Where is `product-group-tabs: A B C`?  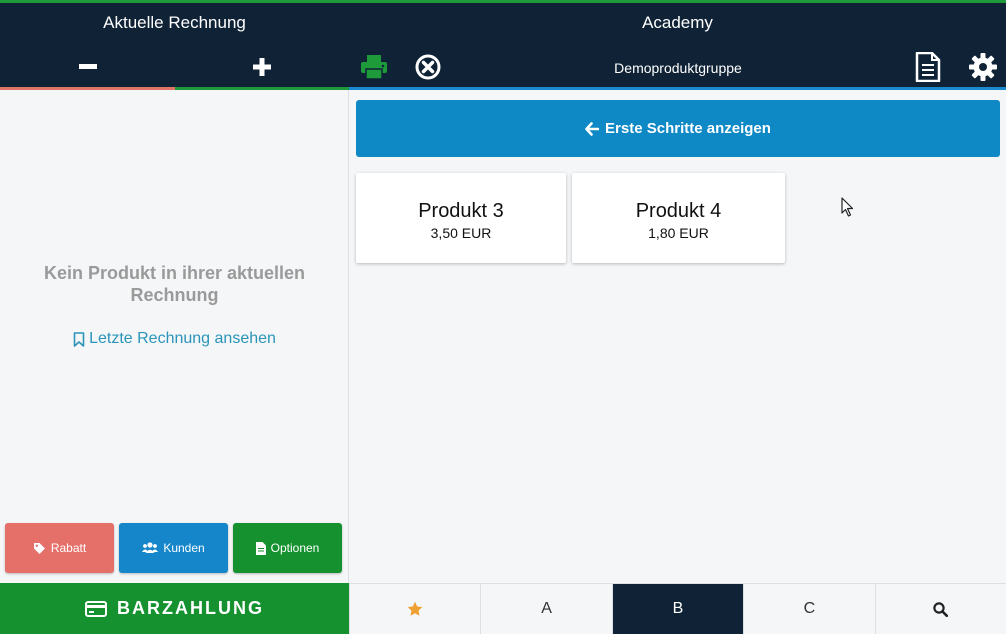
product-group-tabs: A B C is located at coordinates (677, 608).